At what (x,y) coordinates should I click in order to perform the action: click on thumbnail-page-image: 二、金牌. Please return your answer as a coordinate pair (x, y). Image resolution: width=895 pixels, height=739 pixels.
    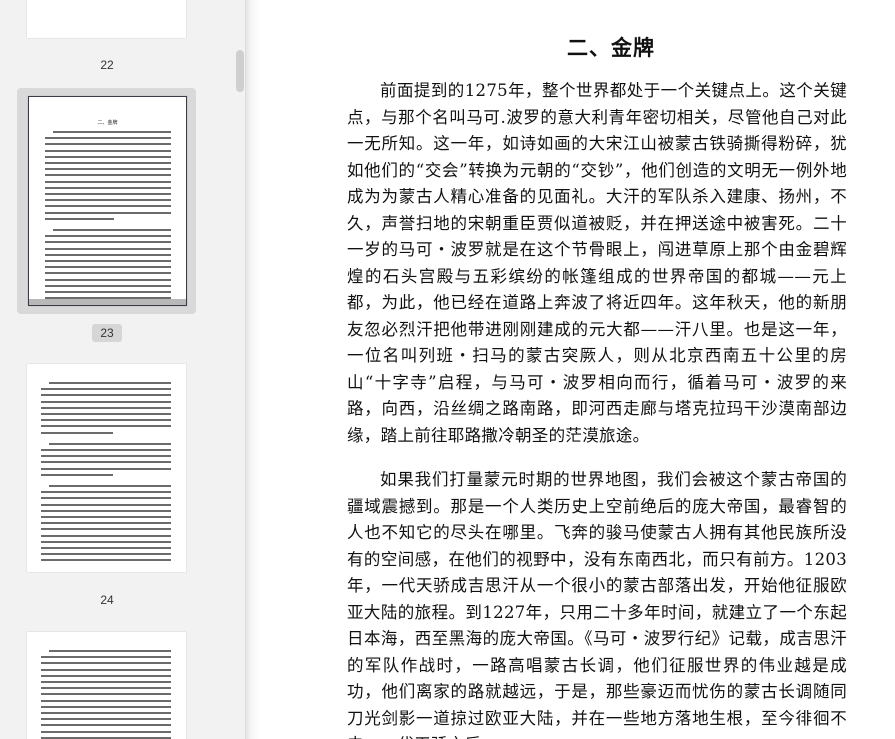
    Looking at the image, I should click on (107, 201).